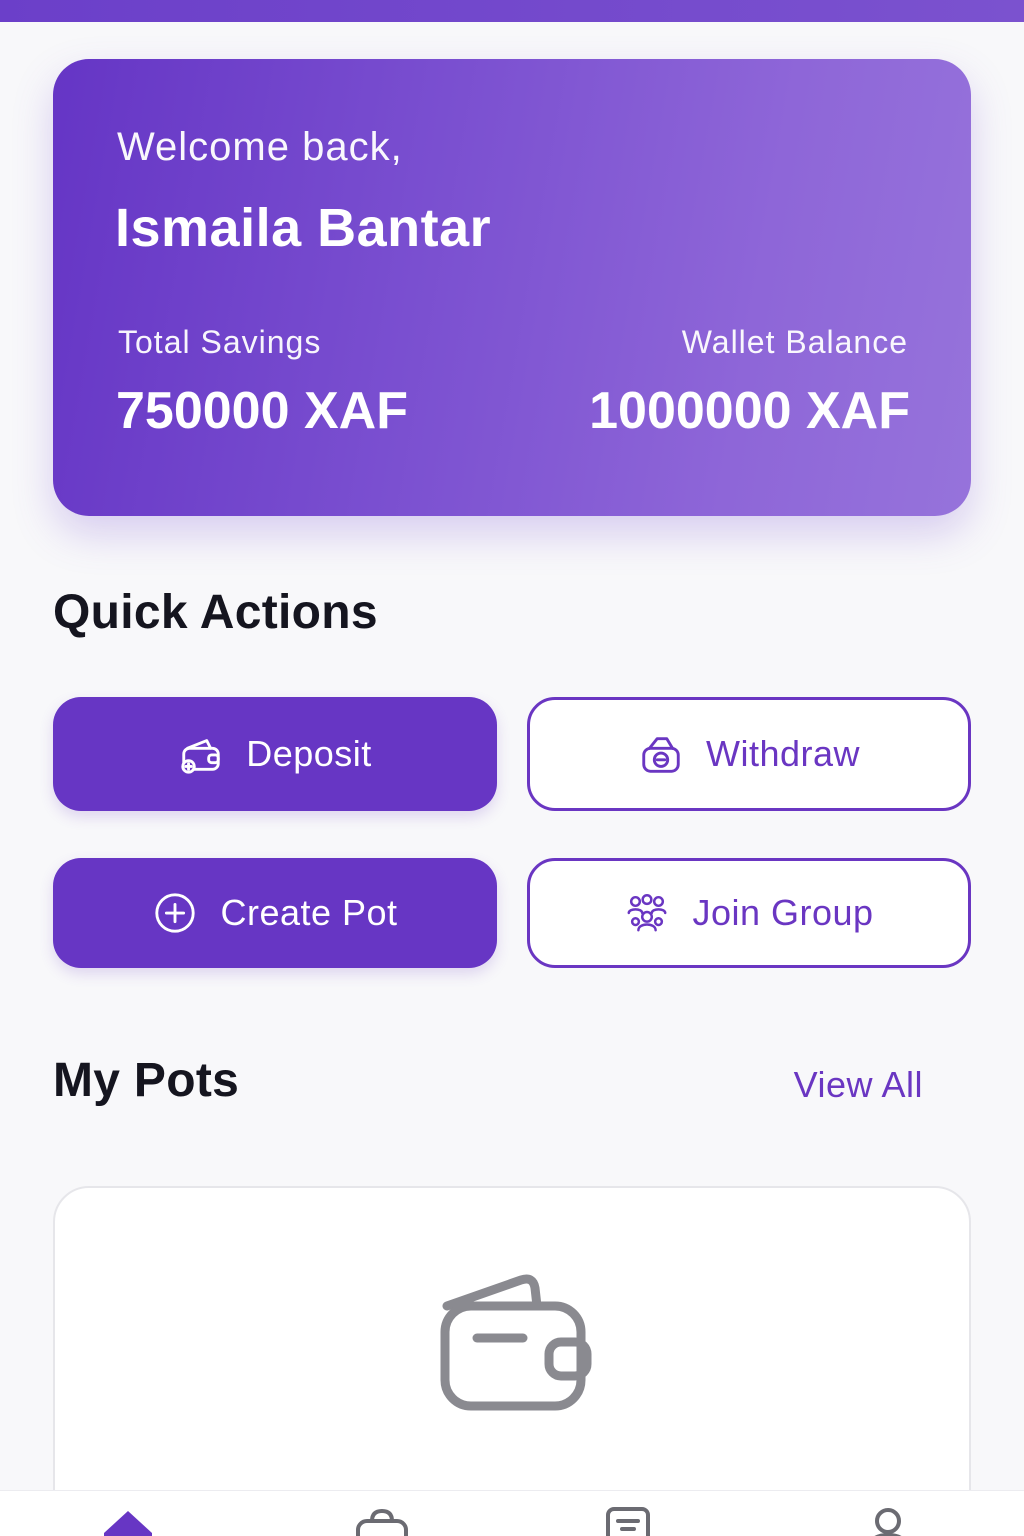 This screenshot has height=1536, width=1024. I want to click on status-bar, so click(512, 11).